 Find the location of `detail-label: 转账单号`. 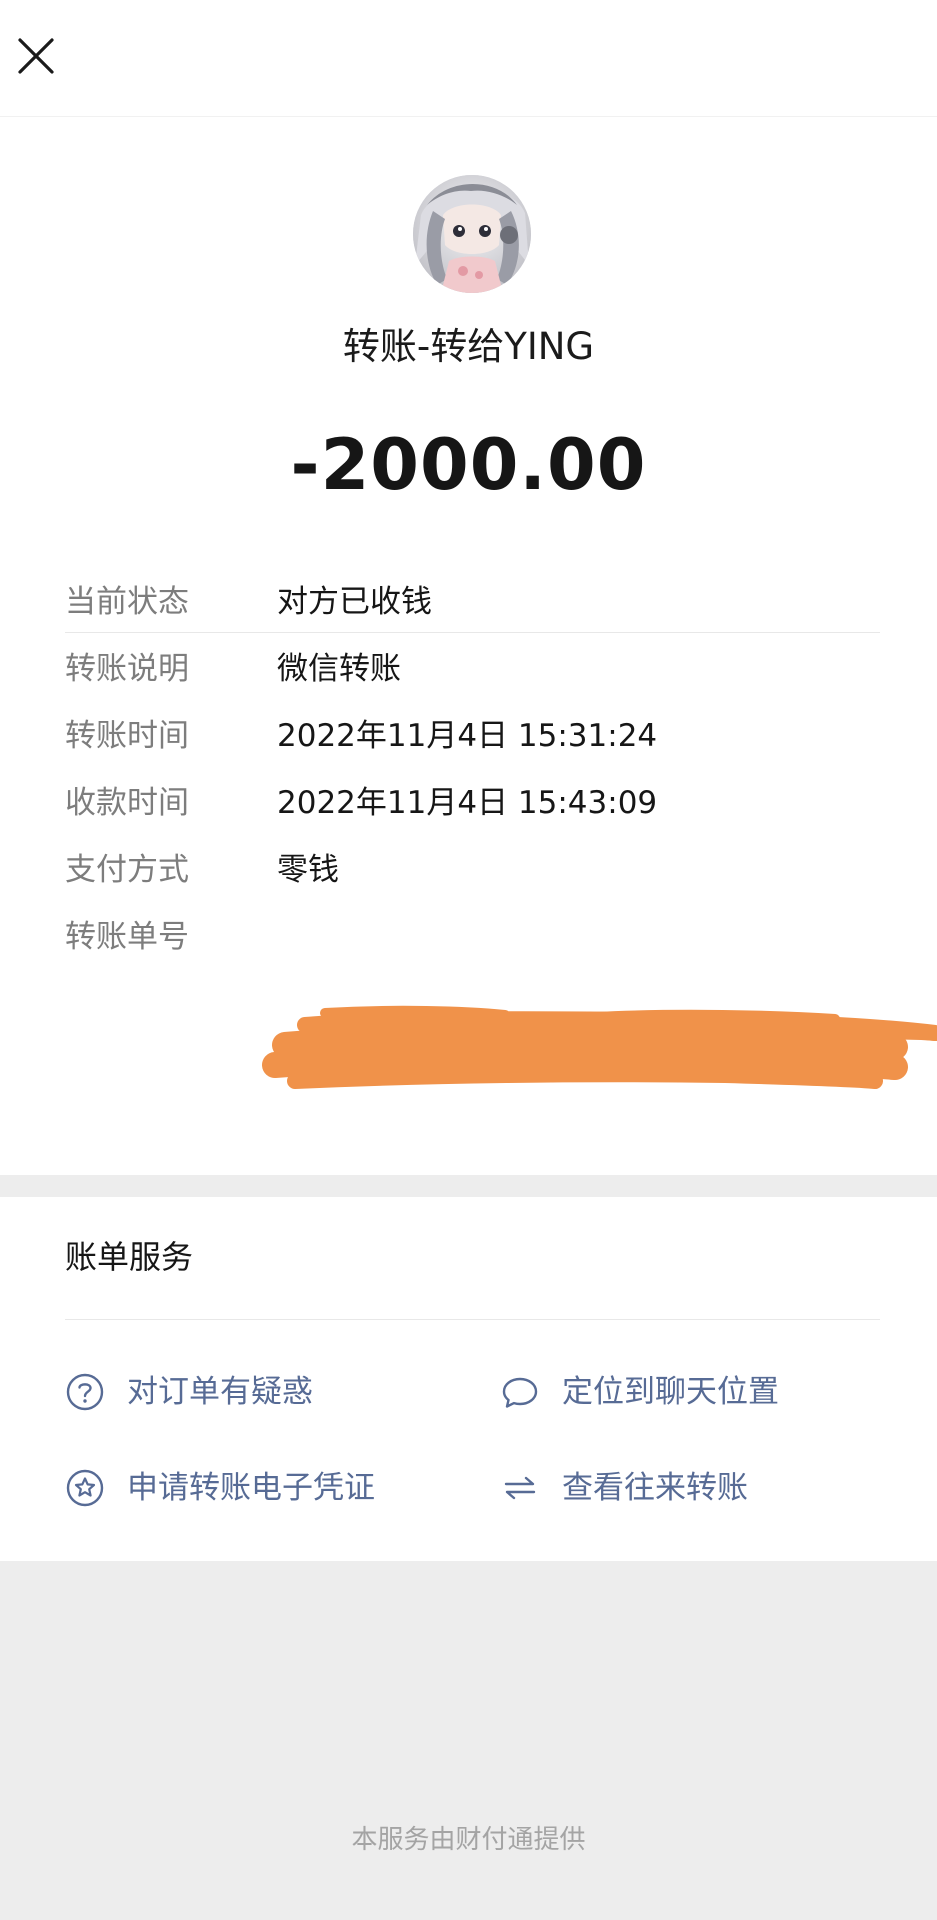

detail-label: 转账单号 is located at coordinates (127, 937).